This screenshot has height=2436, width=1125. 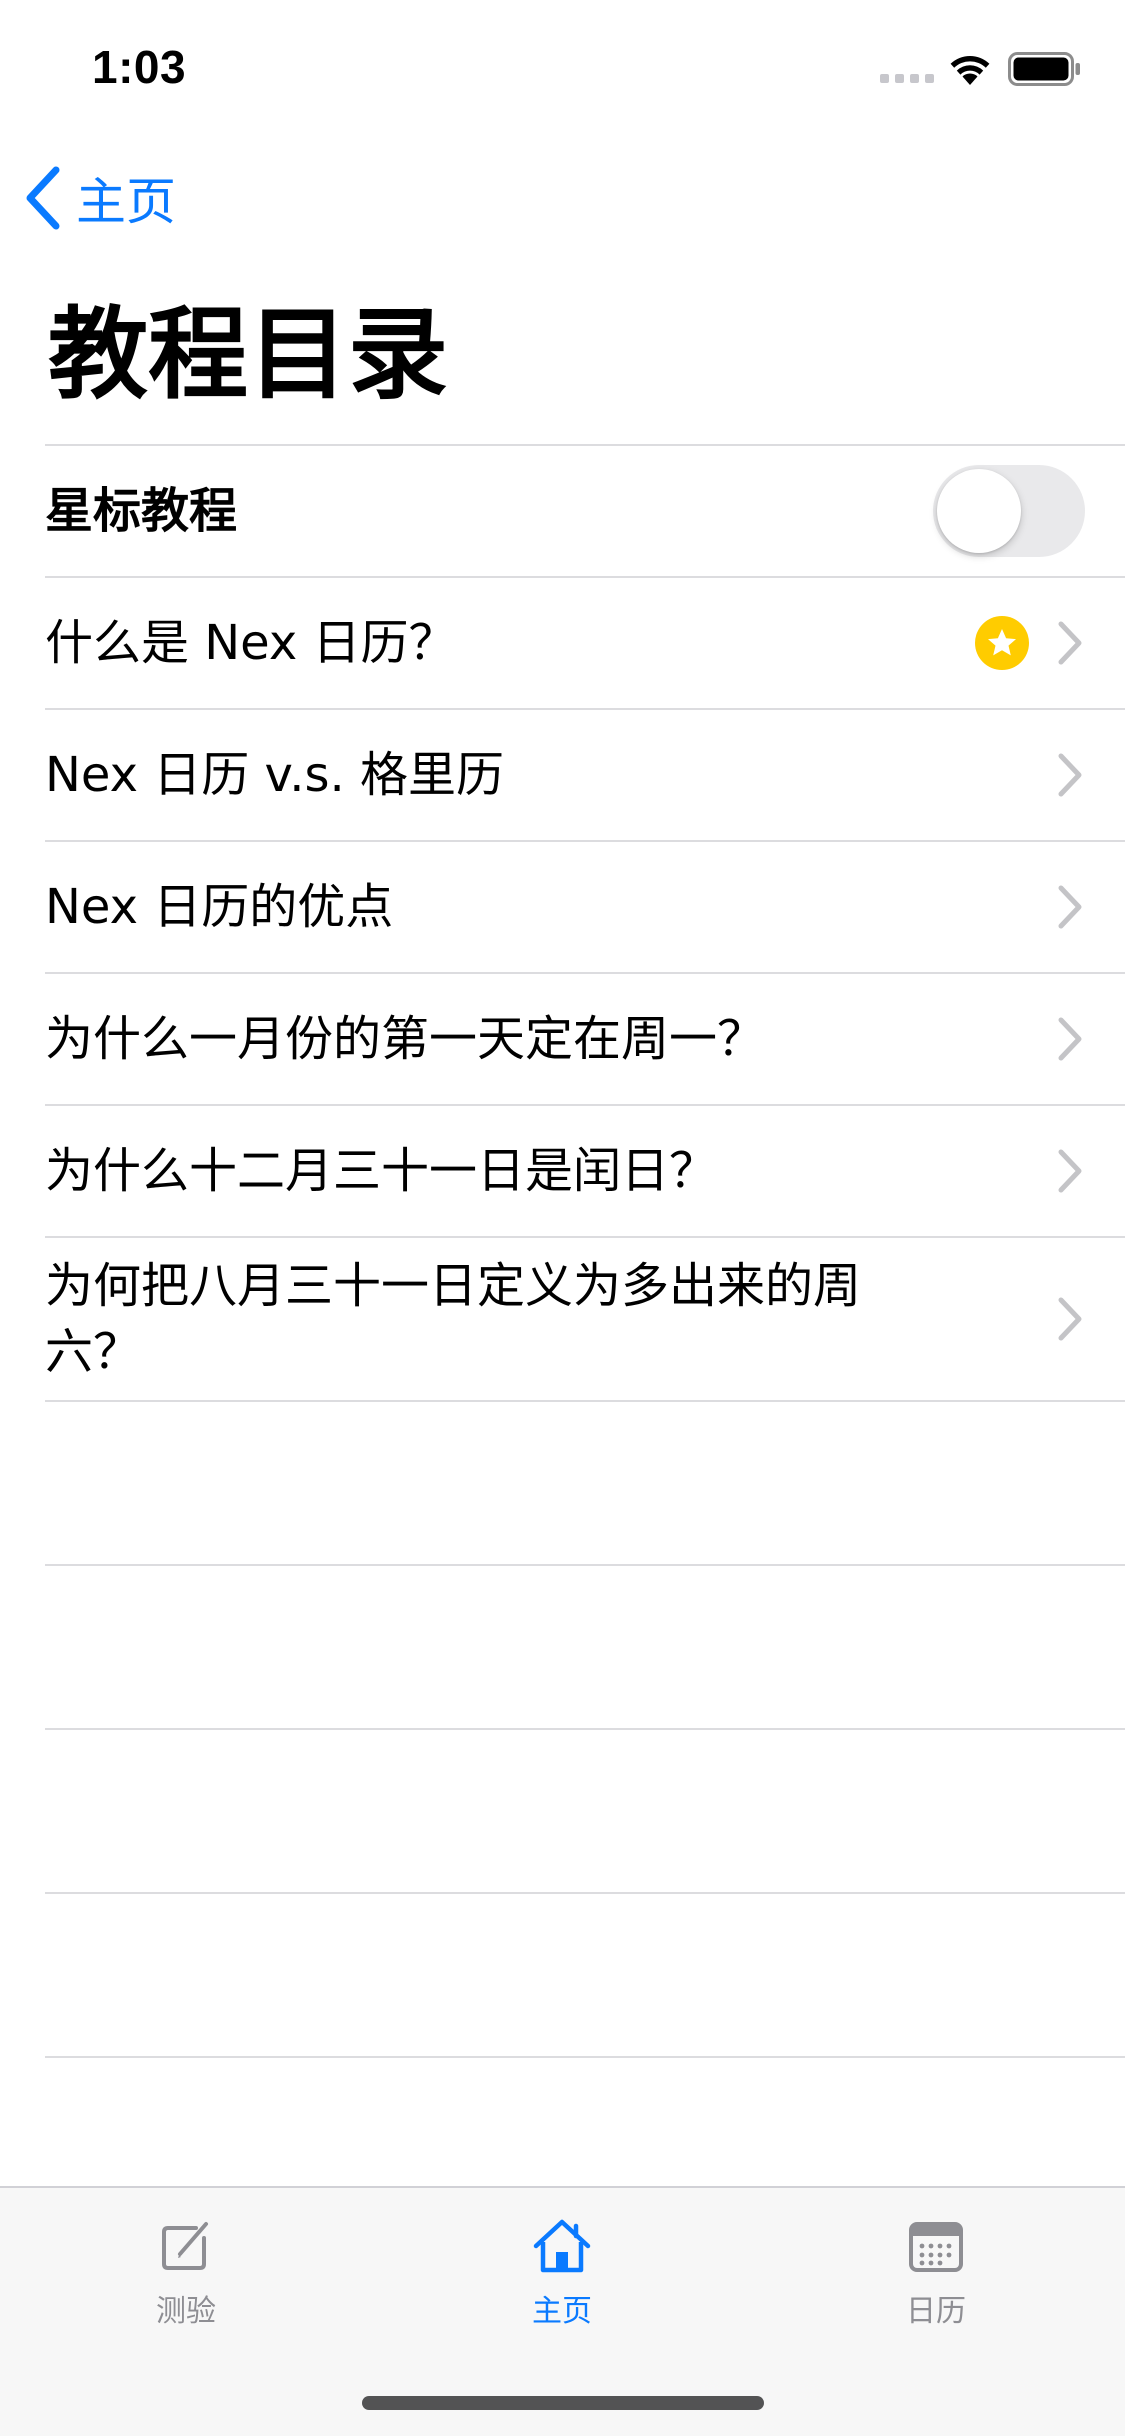 I want to click on calendar-icon, so click(x=936, y=2247).